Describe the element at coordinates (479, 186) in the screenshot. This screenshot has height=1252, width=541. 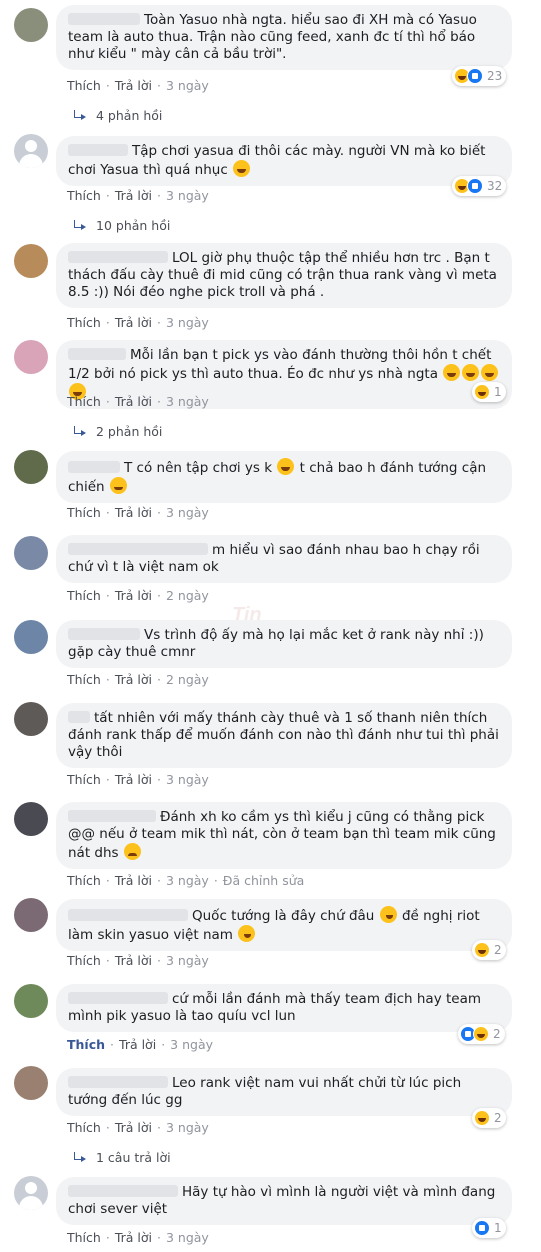
I see `reaction-summary: 32` at that location.